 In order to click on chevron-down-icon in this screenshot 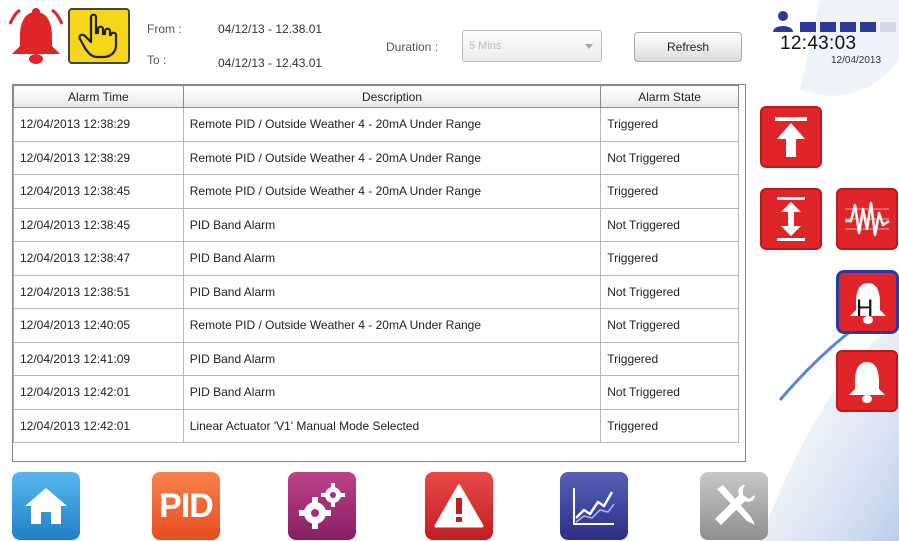, I will do `click(589, 46)`.